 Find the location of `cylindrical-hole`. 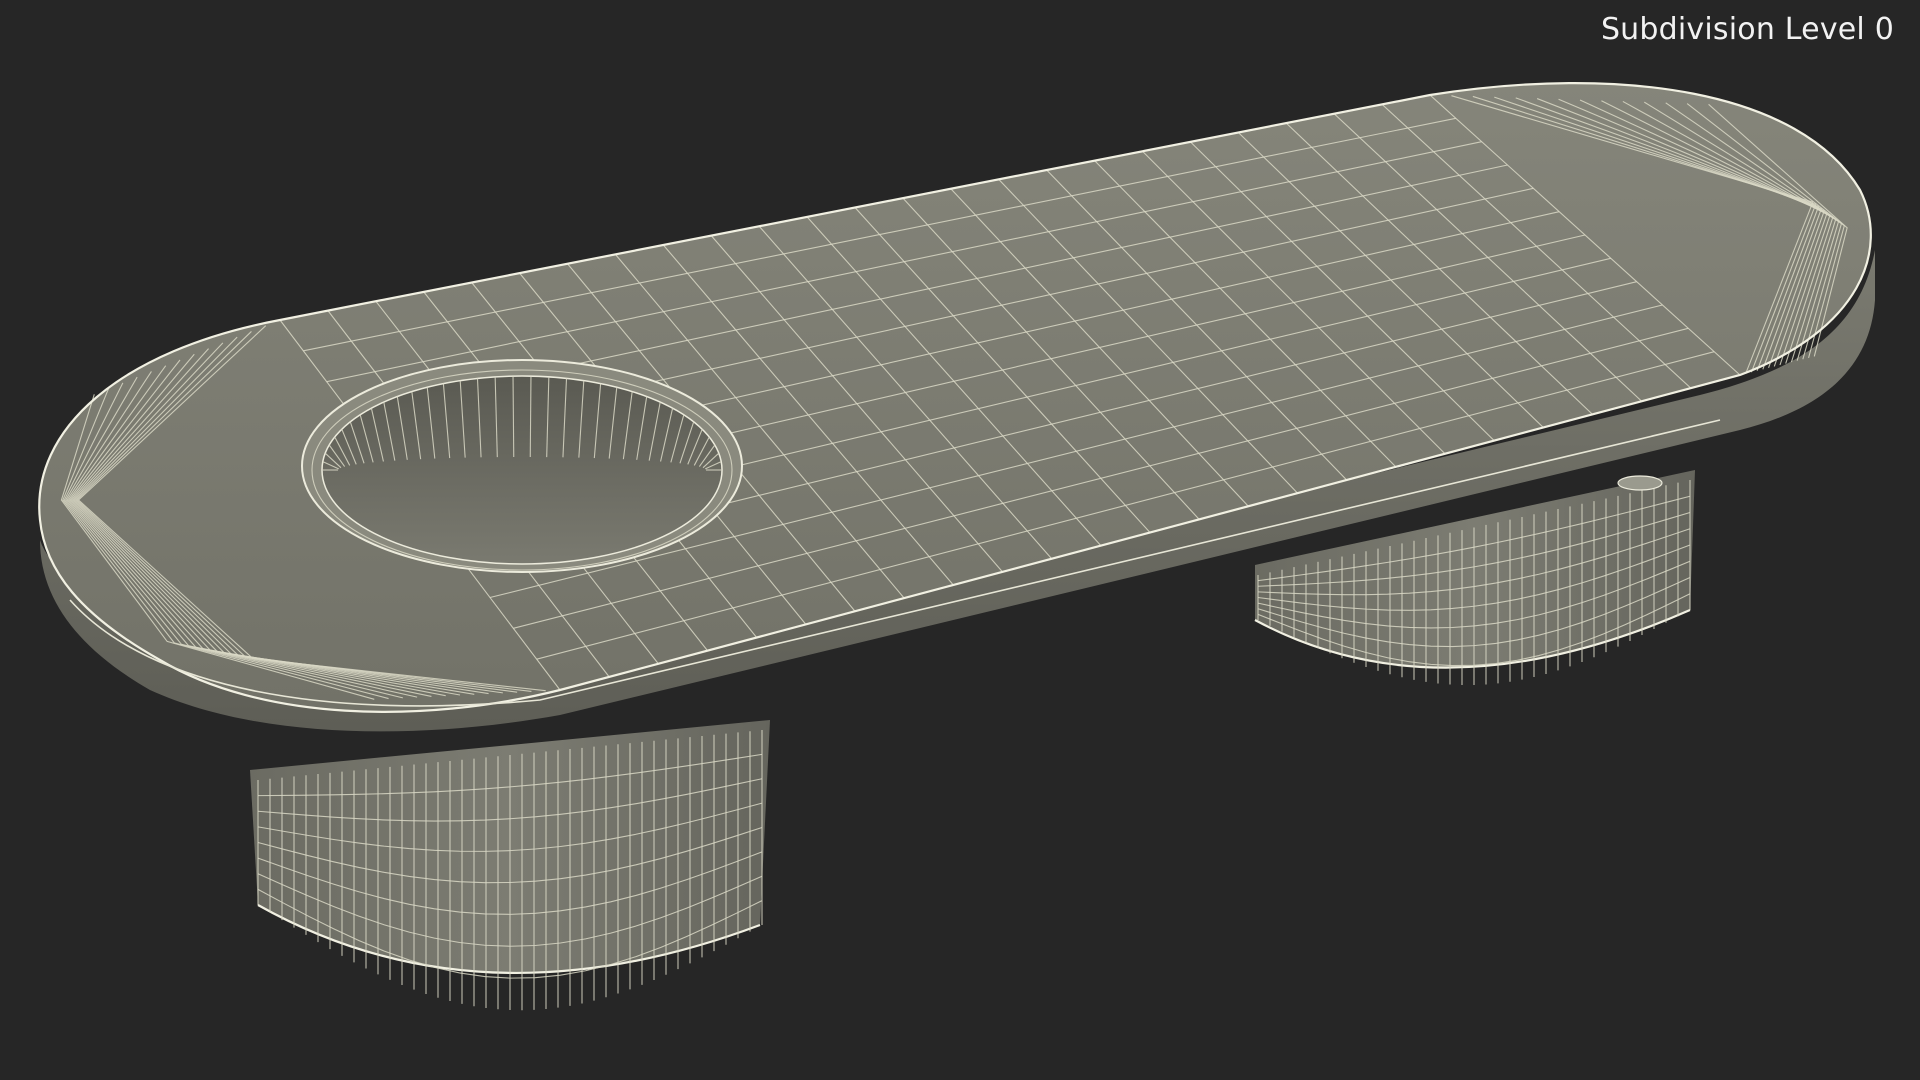

cylindrical-hole is located at coordinates (522, 466).